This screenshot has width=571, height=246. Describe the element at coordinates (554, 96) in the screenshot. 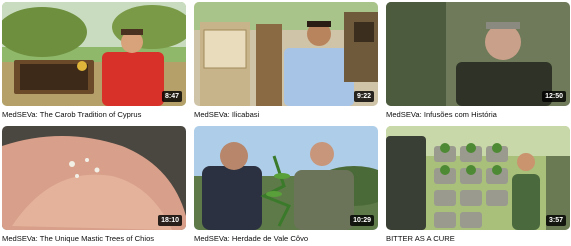

I see `video-duration: 12:50` at that location.